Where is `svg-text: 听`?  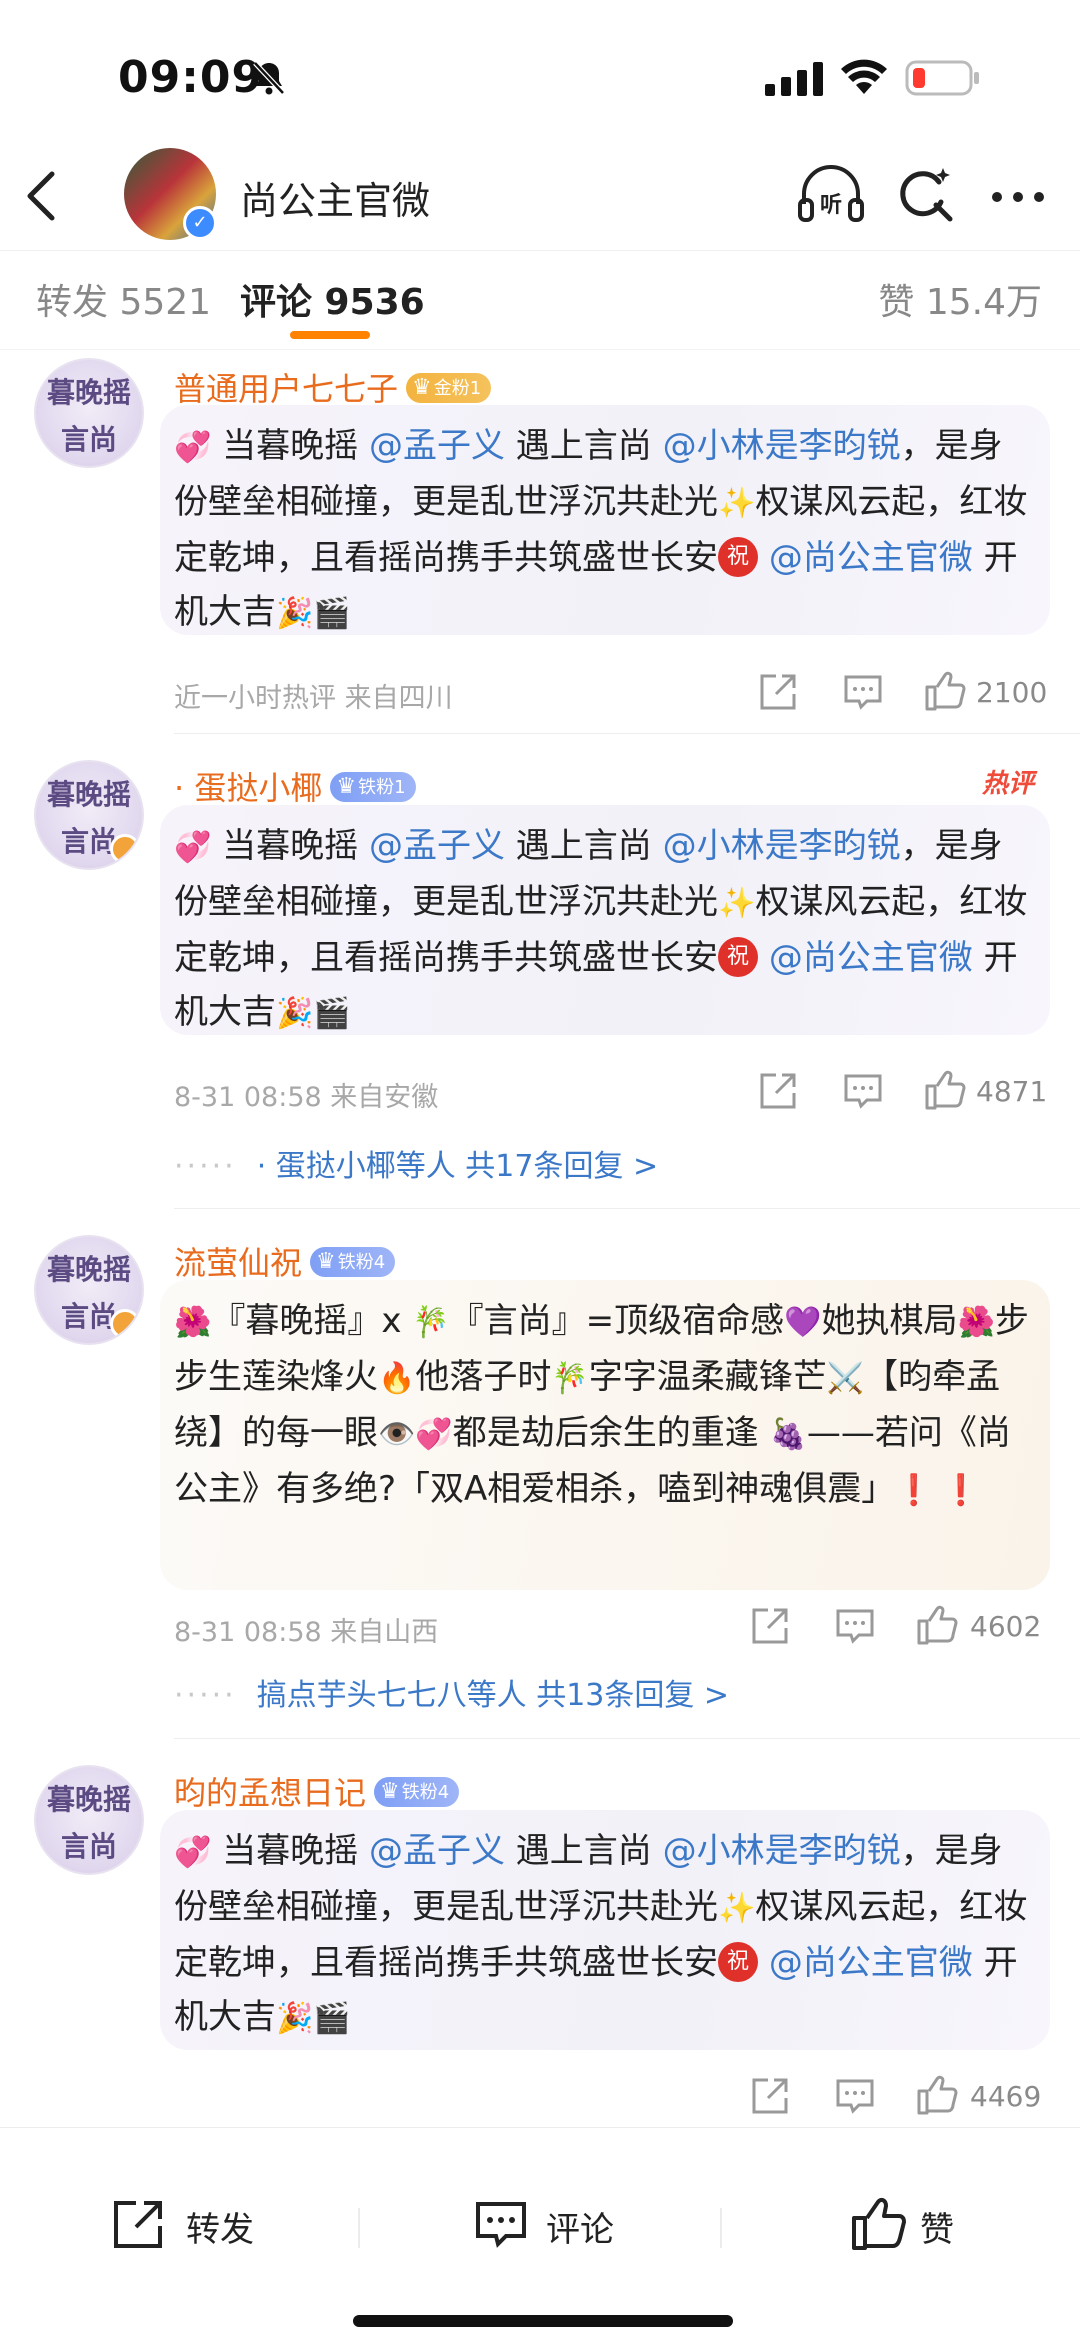
svg-text: 听 is located at coordinates (831, 205).